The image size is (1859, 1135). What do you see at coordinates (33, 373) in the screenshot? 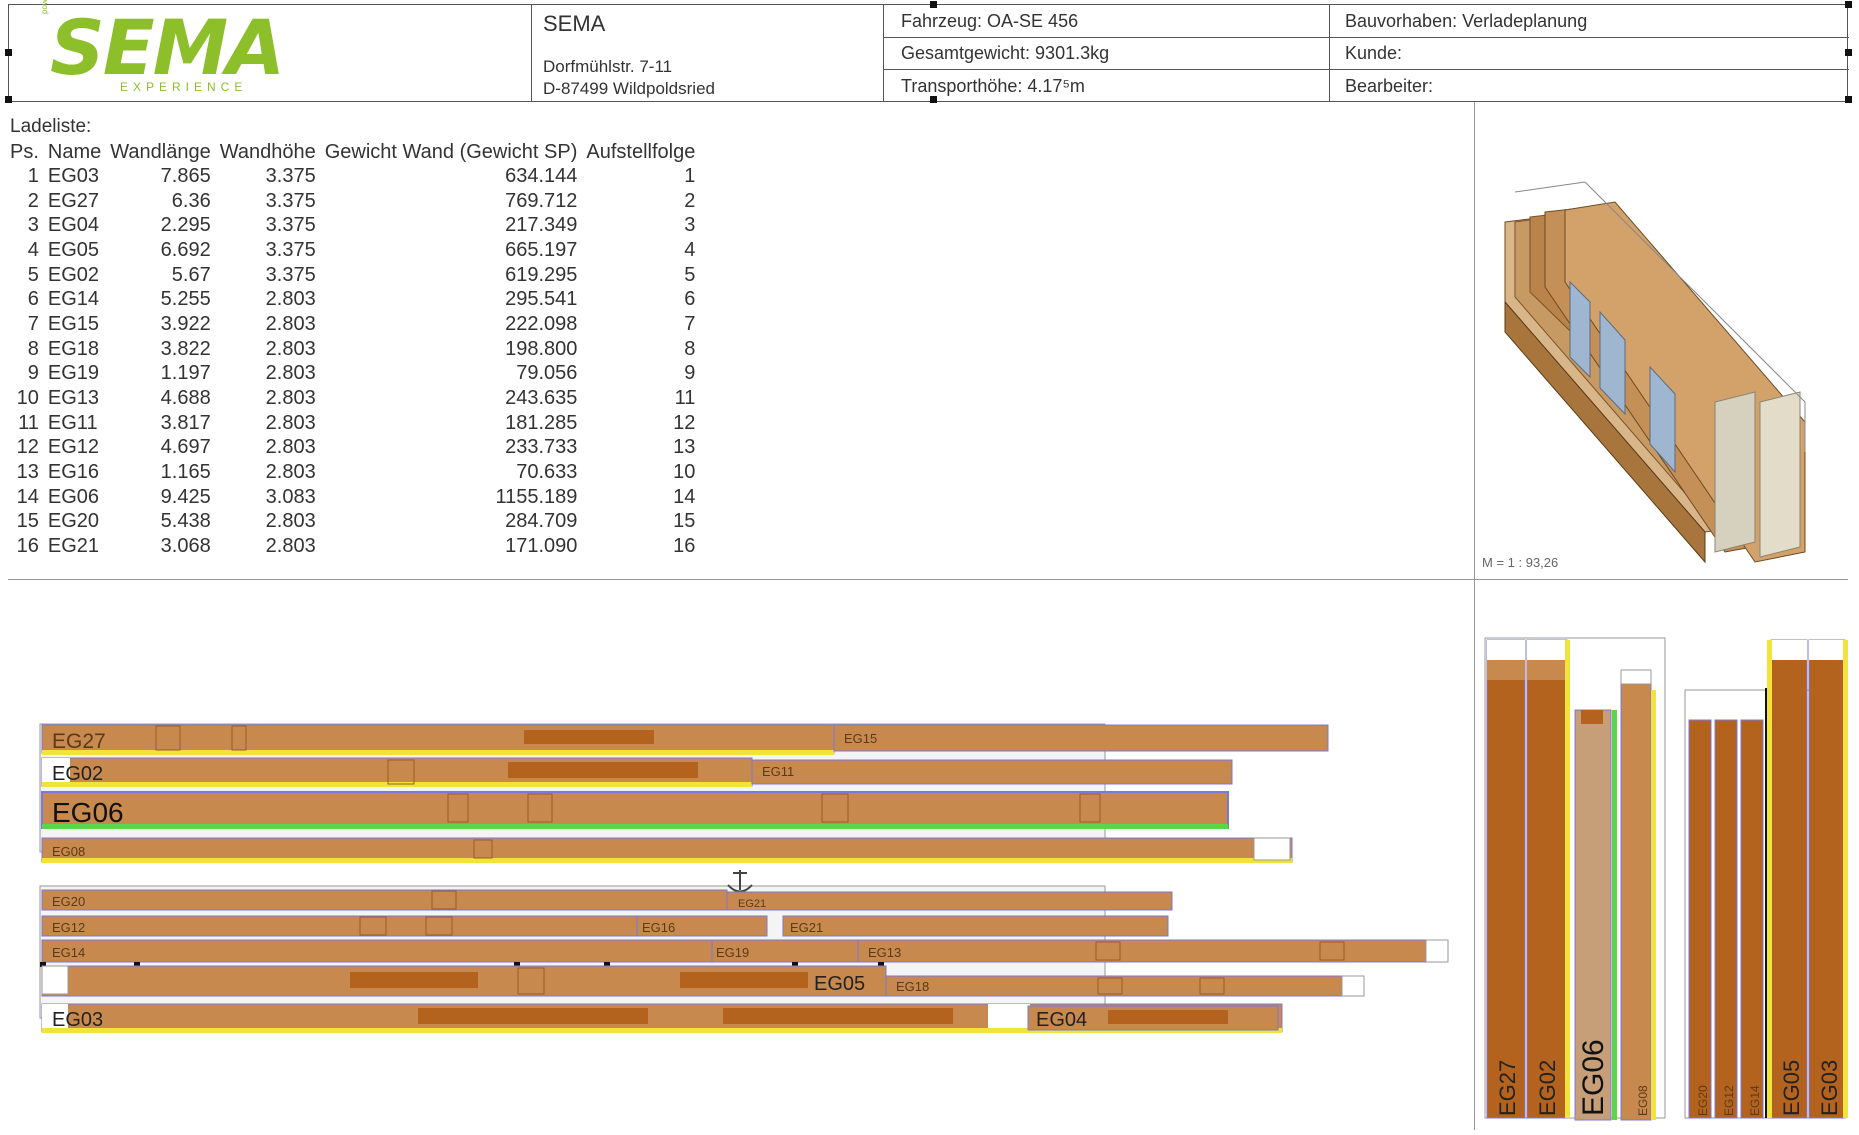
I see `row-position: 9` at bounding box center [33, 373].